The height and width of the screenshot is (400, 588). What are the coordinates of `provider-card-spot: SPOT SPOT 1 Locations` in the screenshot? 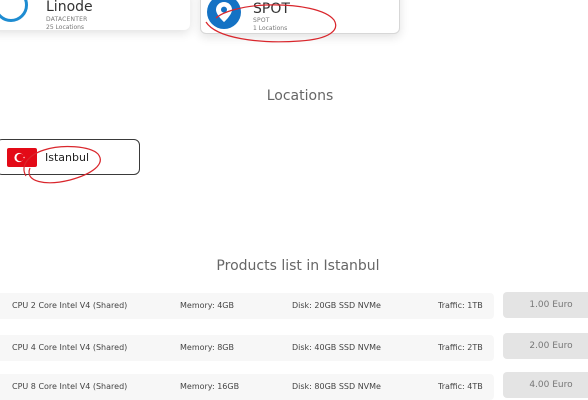 It's located at (300, 17).